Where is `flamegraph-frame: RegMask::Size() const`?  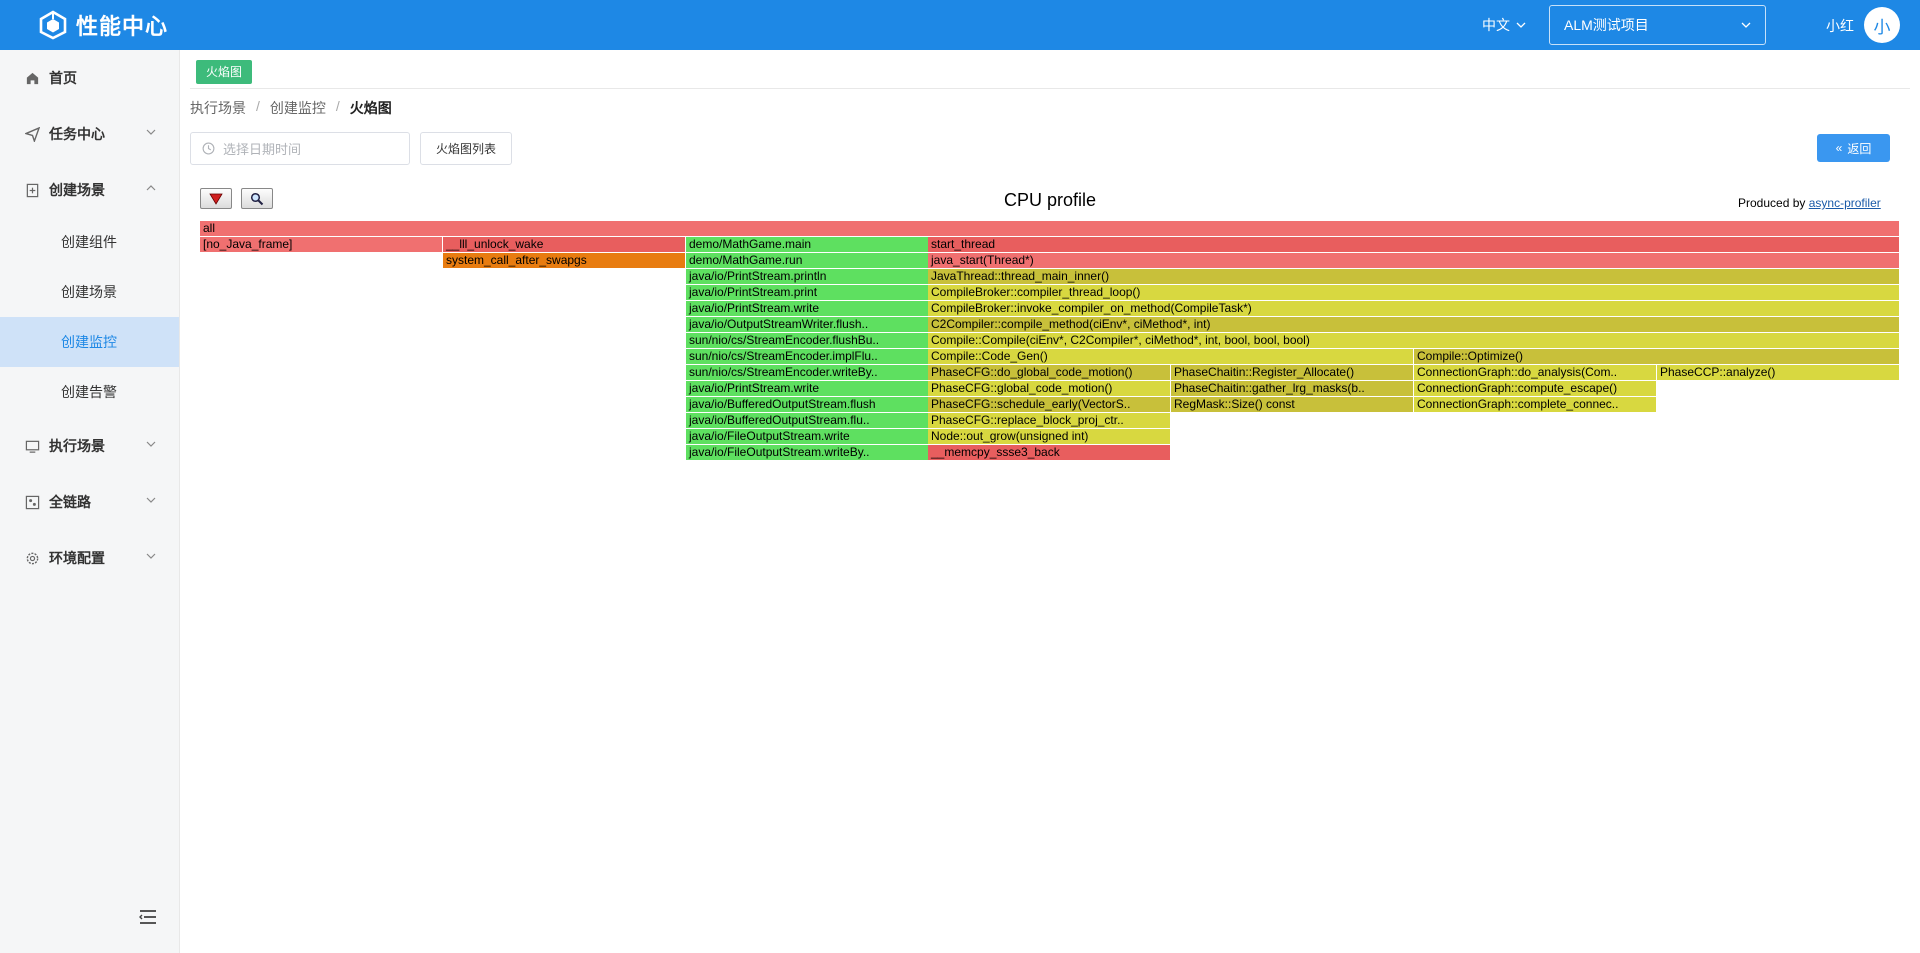
flamegraph-frame: RegMask::Size() const is located at coordinates (1292, 404).